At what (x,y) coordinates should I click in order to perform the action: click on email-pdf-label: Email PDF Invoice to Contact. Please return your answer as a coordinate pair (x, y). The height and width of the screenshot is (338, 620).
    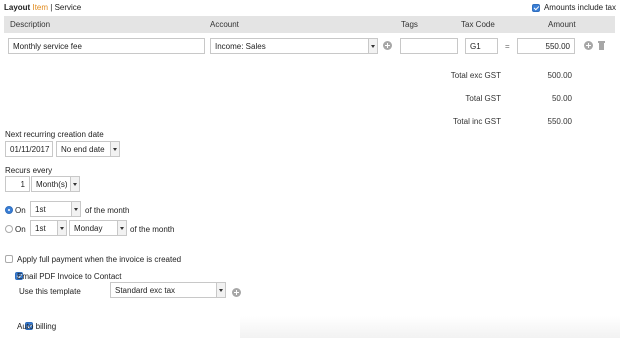
    Looking at the image, I should click on (69, 276).